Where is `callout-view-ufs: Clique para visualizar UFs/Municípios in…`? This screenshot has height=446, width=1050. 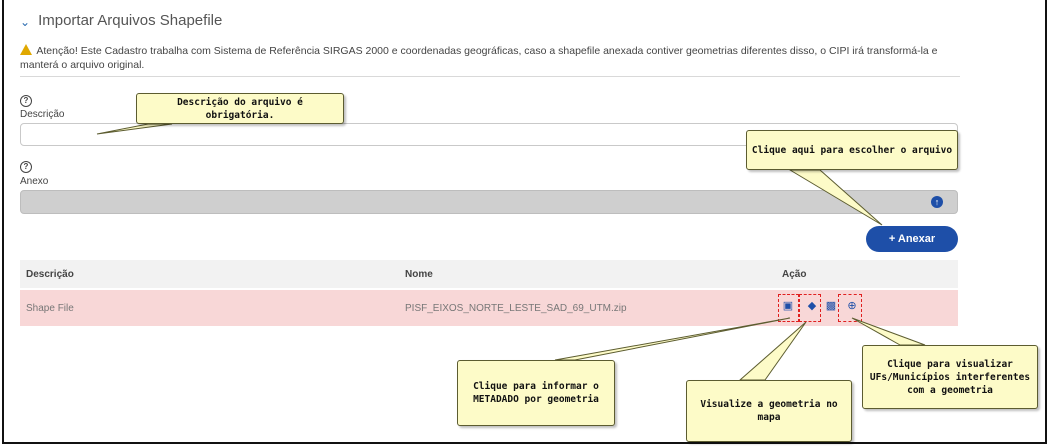 callout-view-ufs: Clique para visualizar UFs/Municípios in… is located at coordinates (950, 377).